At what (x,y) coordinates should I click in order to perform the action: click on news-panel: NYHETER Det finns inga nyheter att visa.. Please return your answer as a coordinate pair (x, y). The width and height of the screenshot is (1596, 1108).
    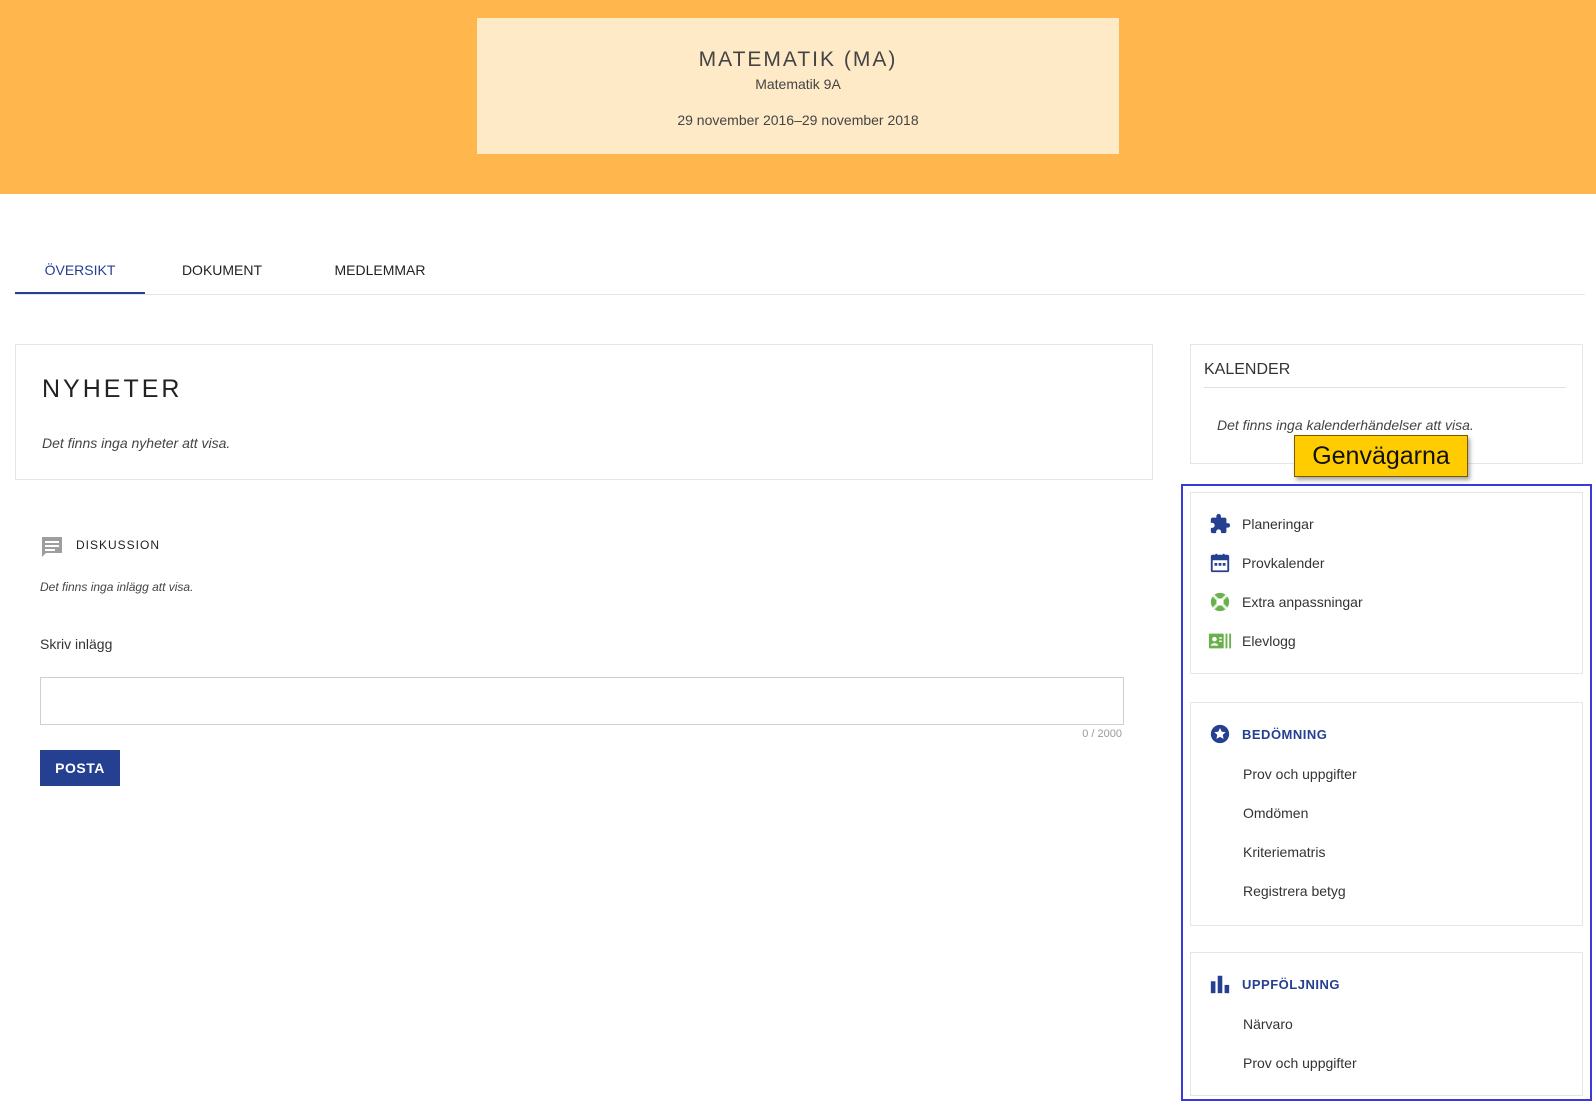
    Looking at the image, I should click on (584, 412).